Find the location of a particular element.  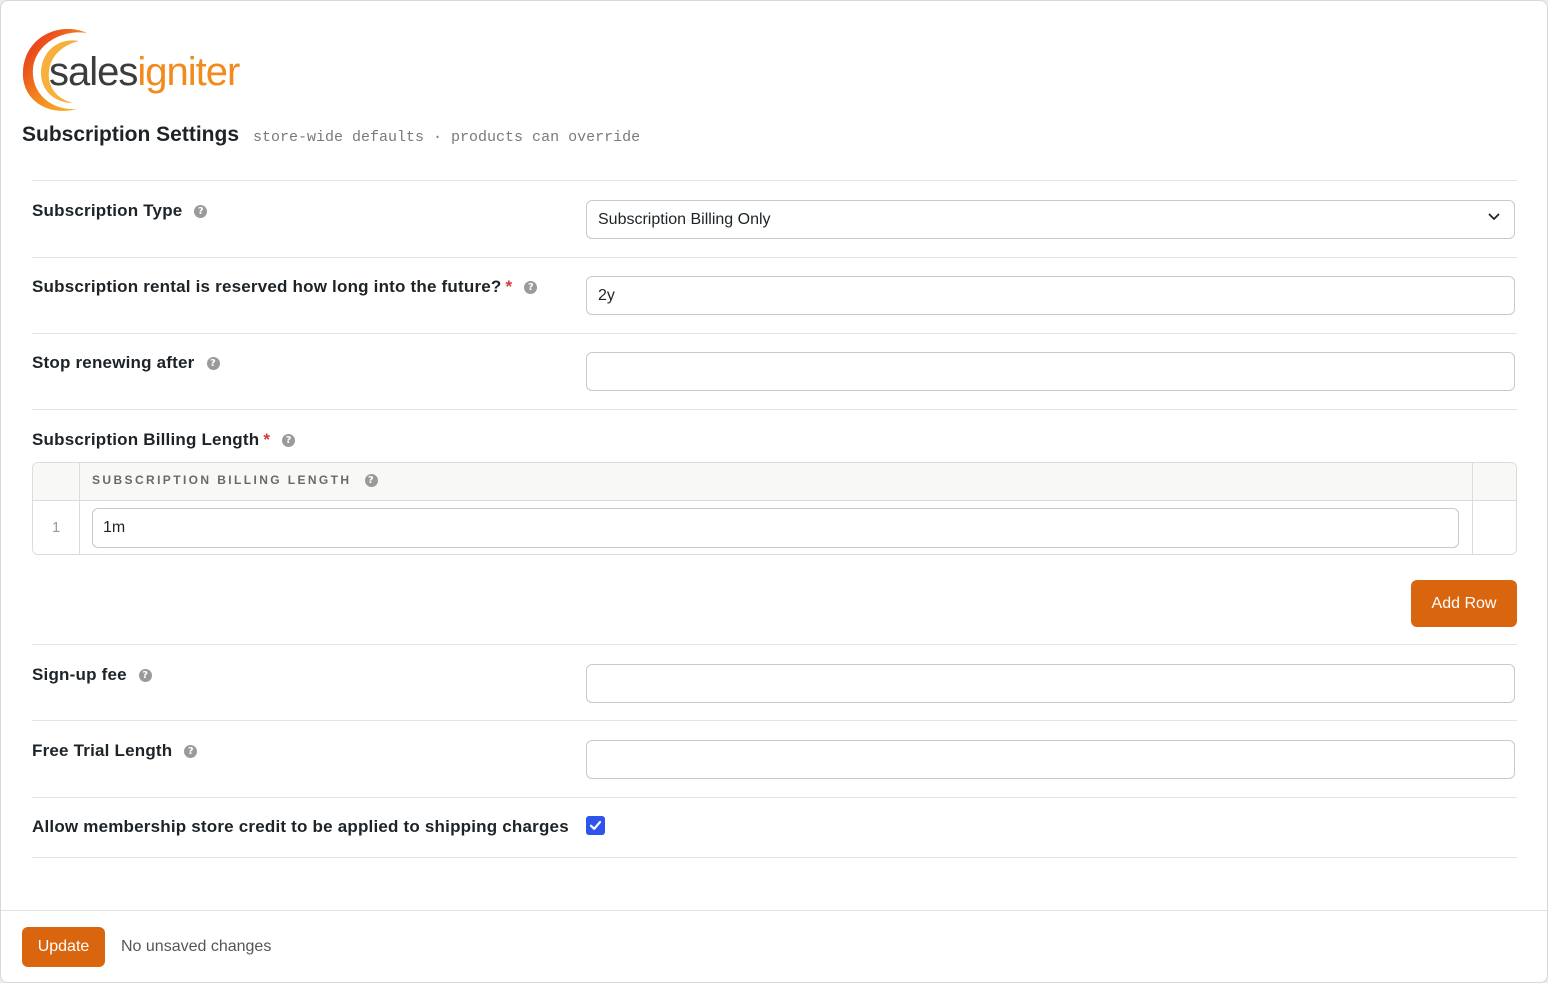

signup-fee-label-text: Sign-up fee is located at coordinates (79, 674).